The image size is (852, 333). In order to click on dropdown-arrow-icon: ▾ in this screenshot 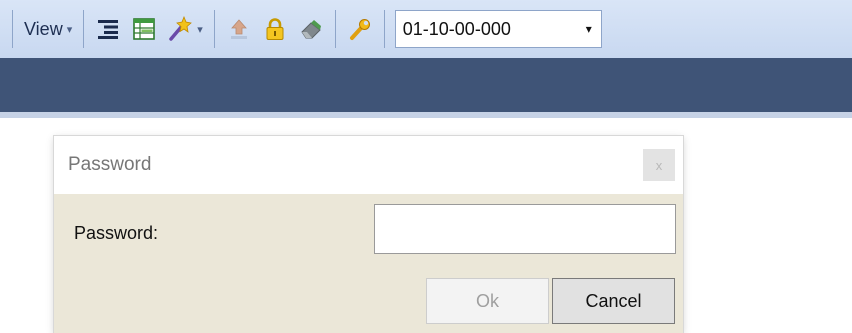, I will do `click(589, 29)`.